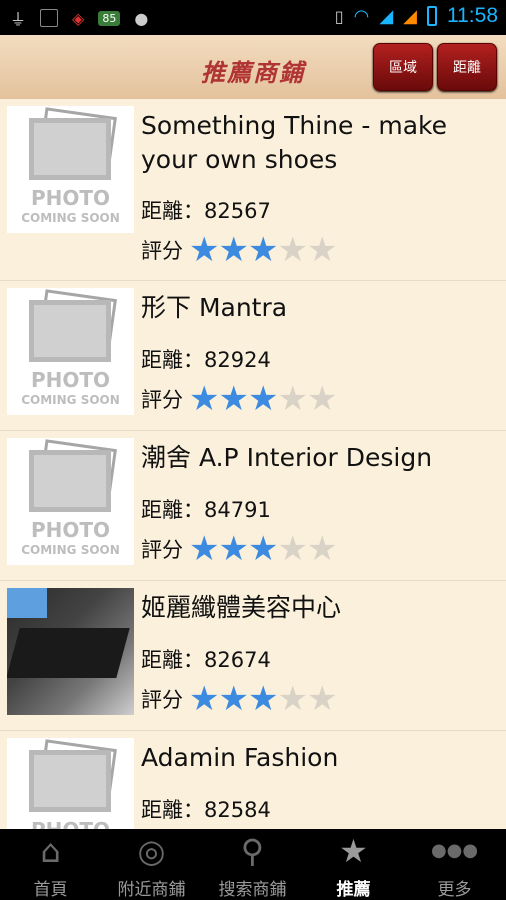  Describe the element at coordinates (410, 16) in the screenshot. I see `cell-signal-2-icon: ◢` at that location.